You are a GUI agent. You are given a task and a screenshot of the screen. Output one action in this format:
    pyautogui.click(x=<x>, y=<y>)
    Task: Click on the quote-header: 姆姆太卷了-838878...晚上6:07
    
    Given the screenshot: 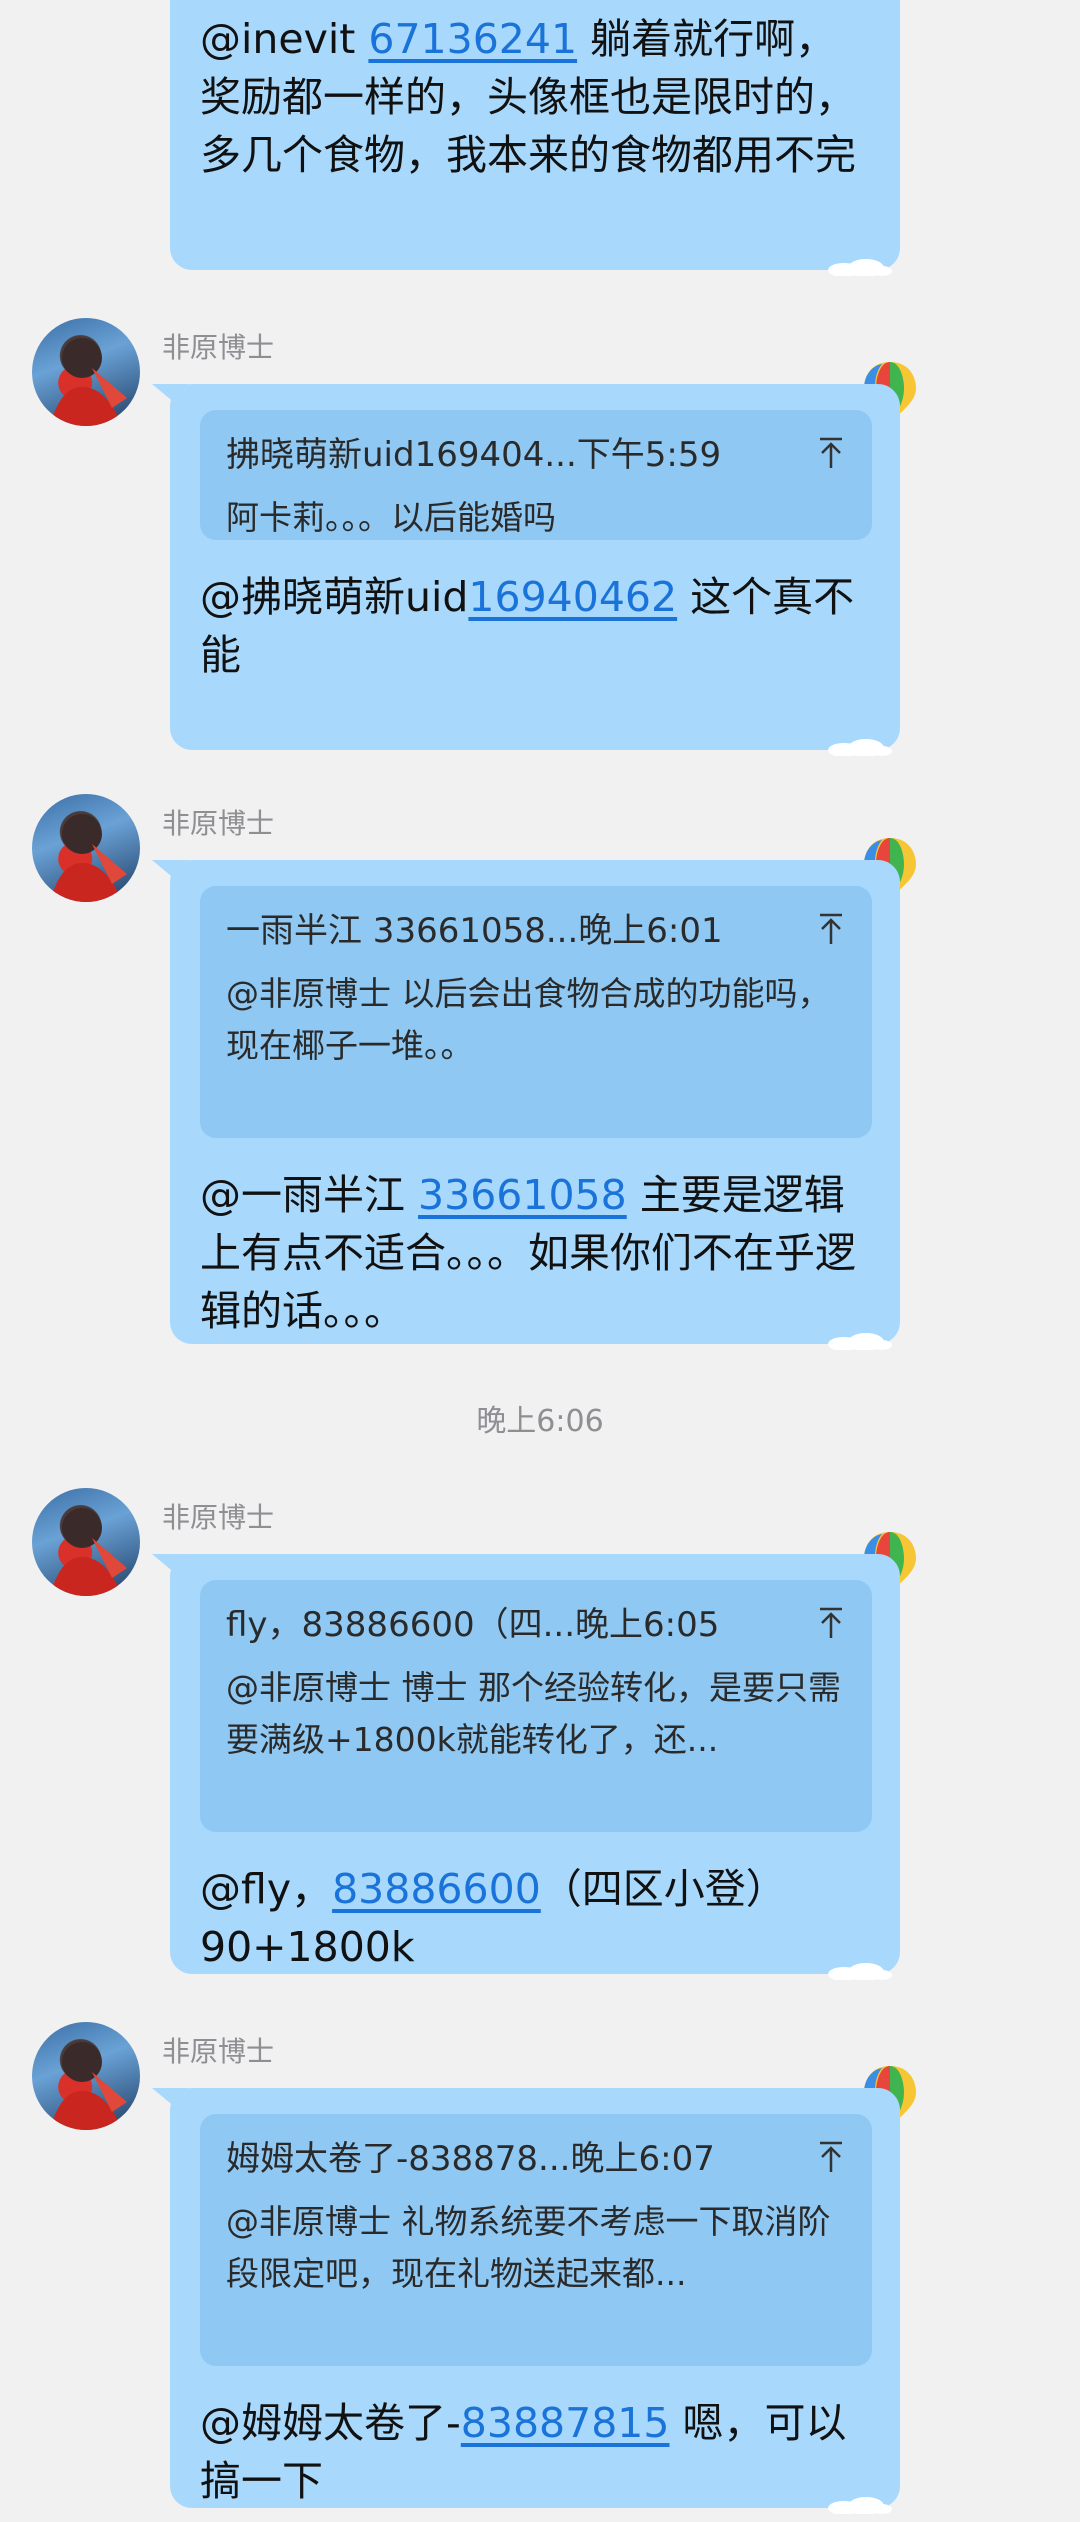 What is the action you would take?
    pyautogui.click(x=470, y=2159)
    